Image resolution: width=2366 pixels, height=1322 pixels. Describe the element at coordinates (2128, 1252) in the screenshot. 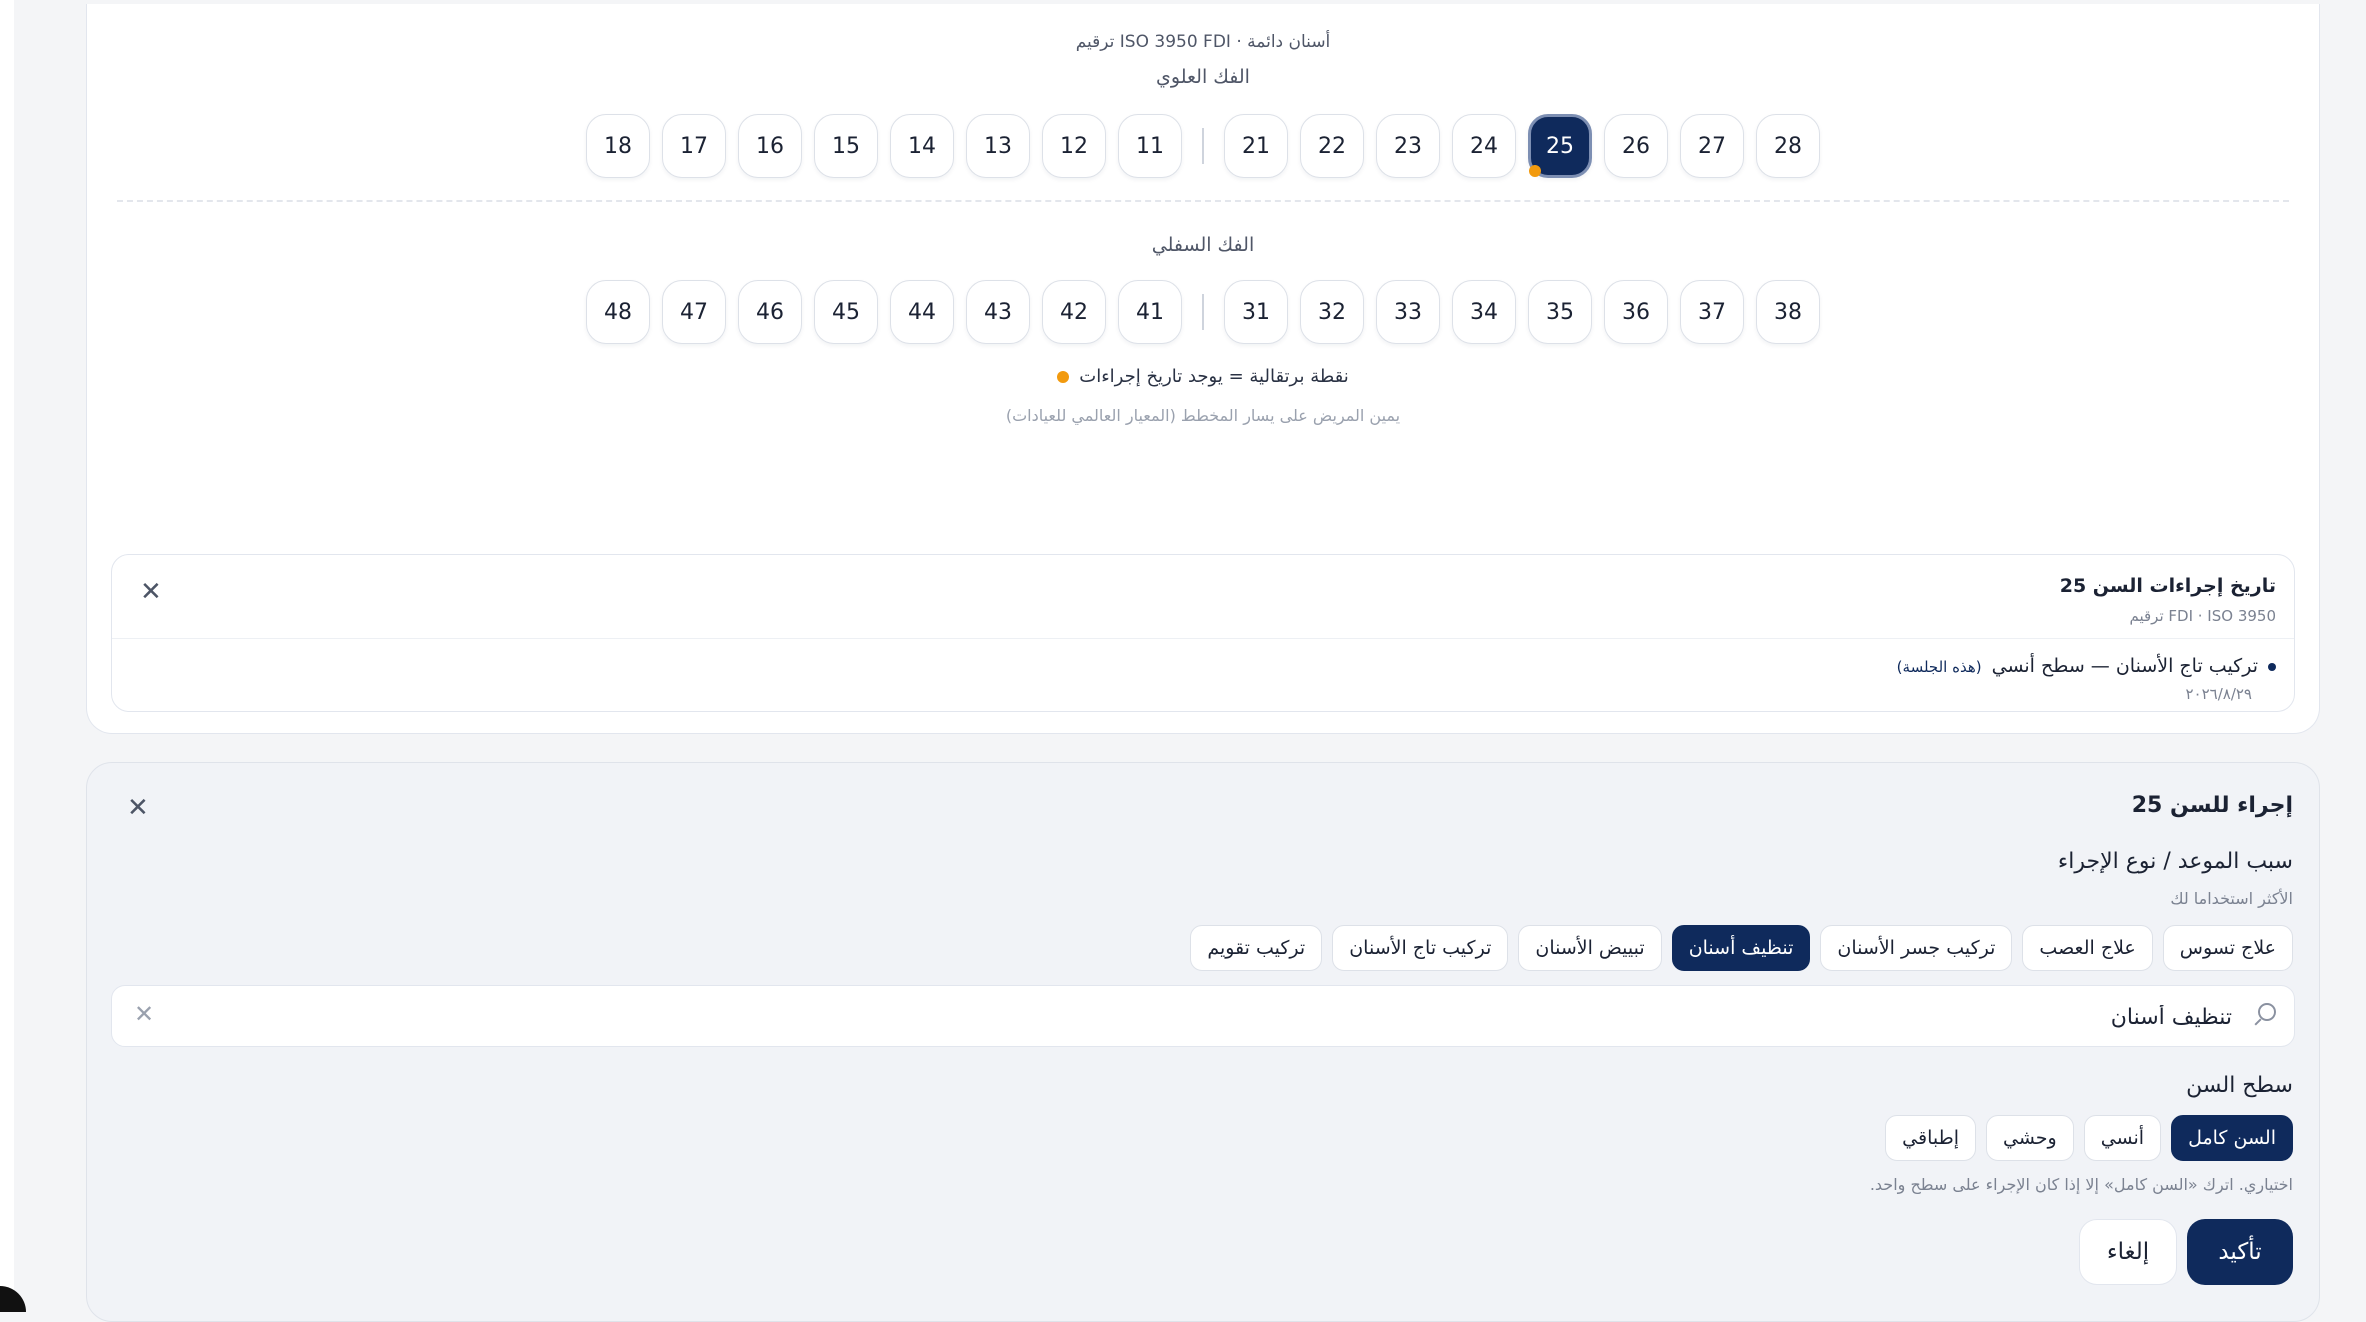

I see `cancel-button: إلغاء` at that location.